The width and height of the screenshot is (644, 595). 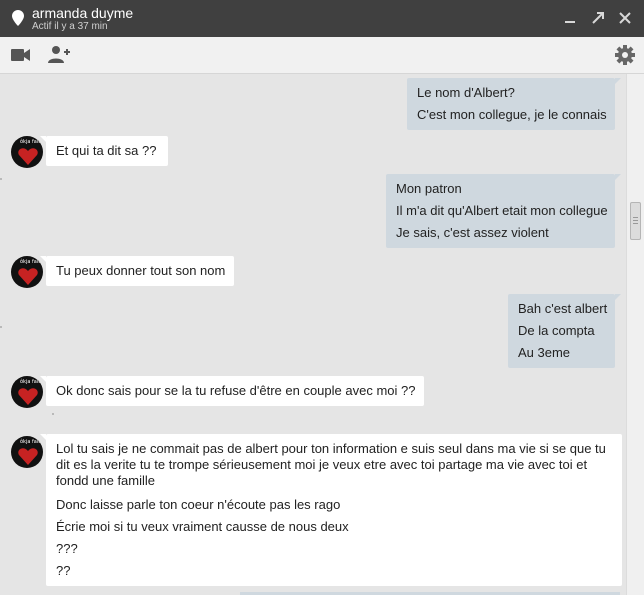 I want to click on message-text: Et qui ta dit sa ??, so click(x=106, y=150).